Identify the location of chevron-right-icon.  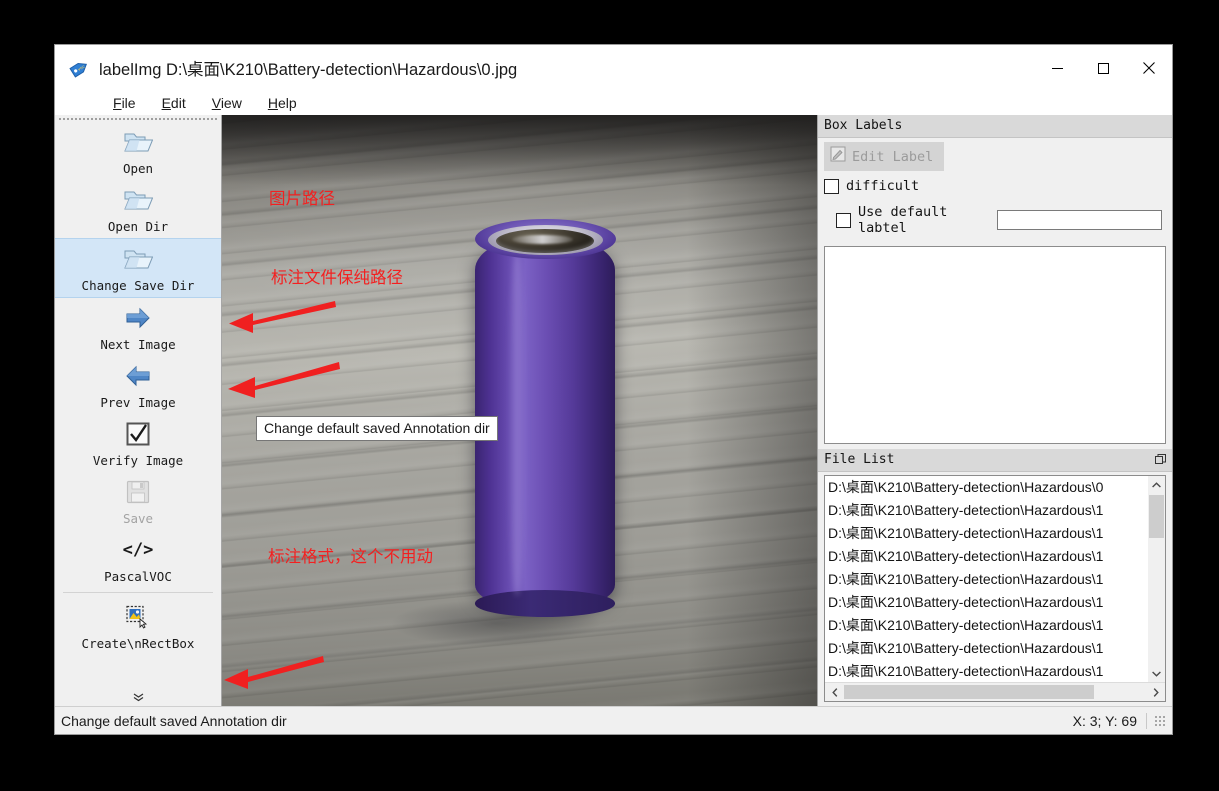
(1155, 692).